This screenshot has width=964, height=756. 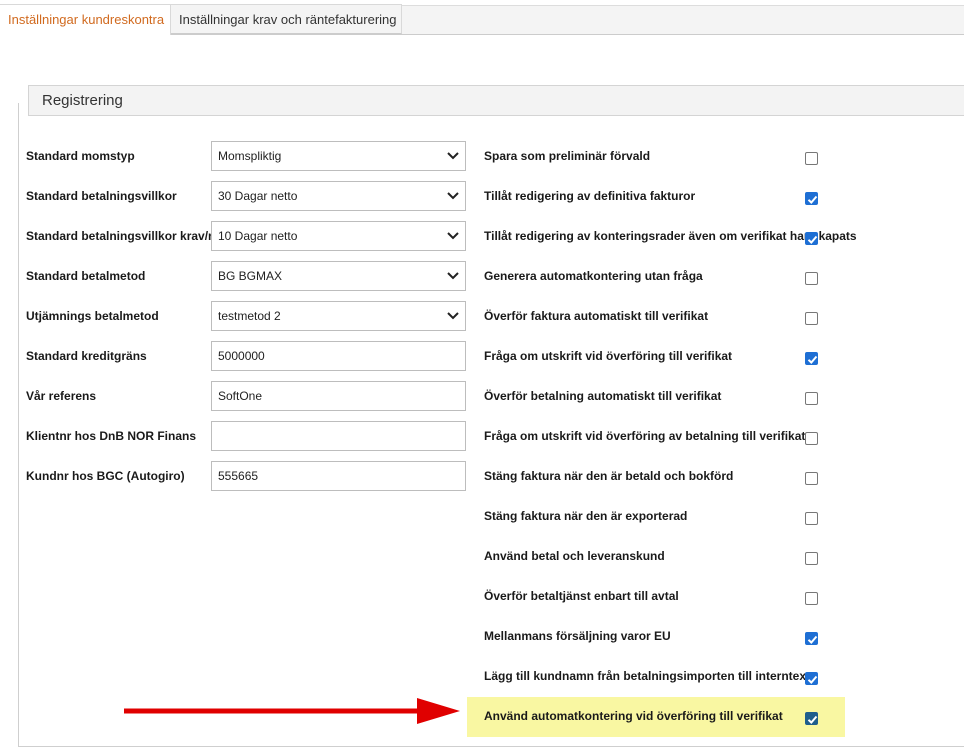 What do you see at coordinates (132, 236) in the screenshot?
I see `betalningsvillkor-krav-label: Standard betalningsvillkor krav/ränta` at bounding box center [132, 236].